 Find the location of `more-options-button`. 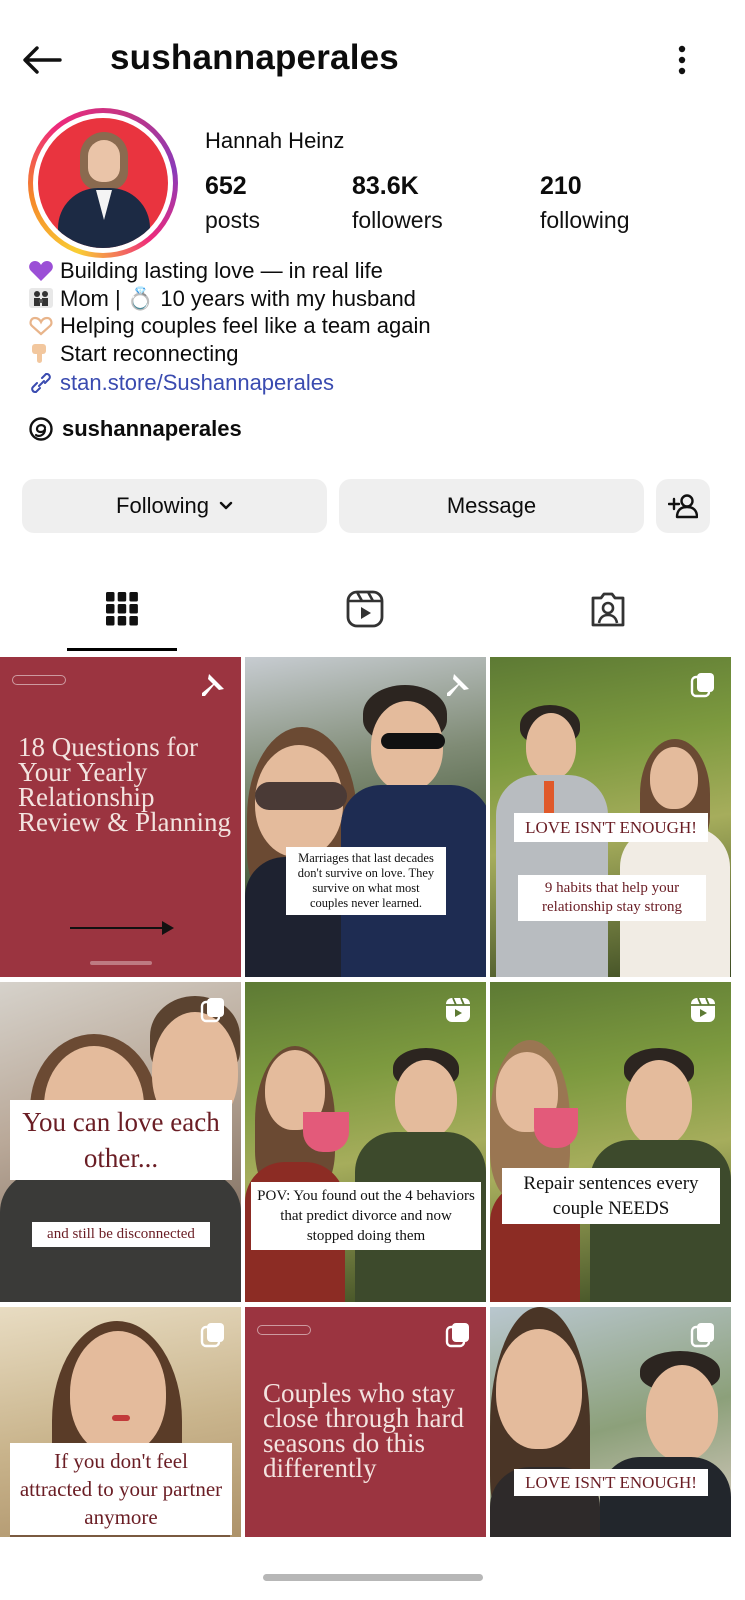

more-options-button is located at coordinates (682, 60).